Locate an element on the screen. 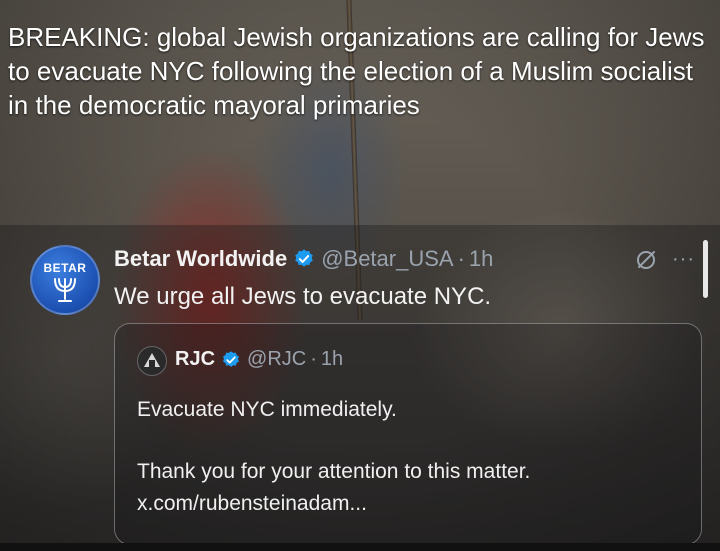  betar-avatar: BETAR is located at coordinates (65, 280).